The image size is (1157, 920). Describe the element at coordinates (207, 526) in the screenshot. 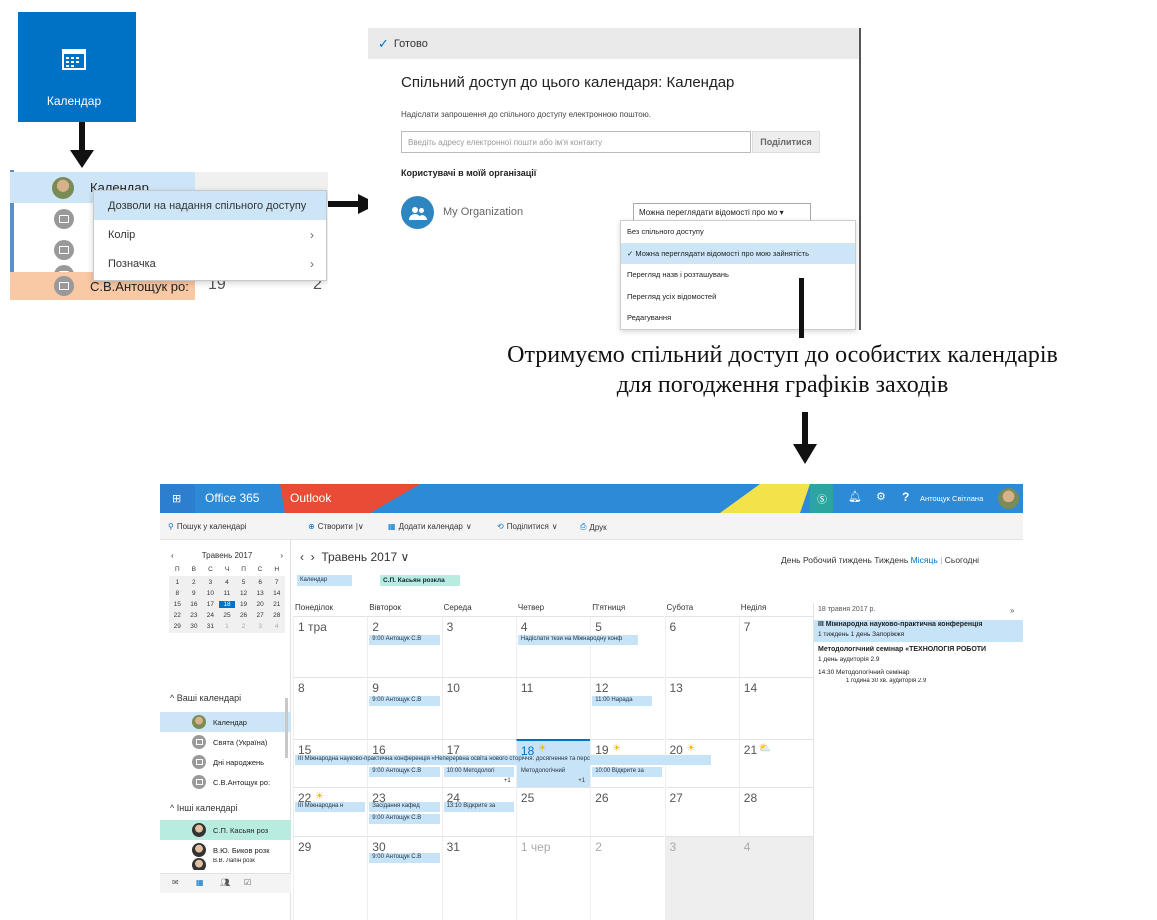

I see `search-box: ⚲ Пошук у календарі` at that location.